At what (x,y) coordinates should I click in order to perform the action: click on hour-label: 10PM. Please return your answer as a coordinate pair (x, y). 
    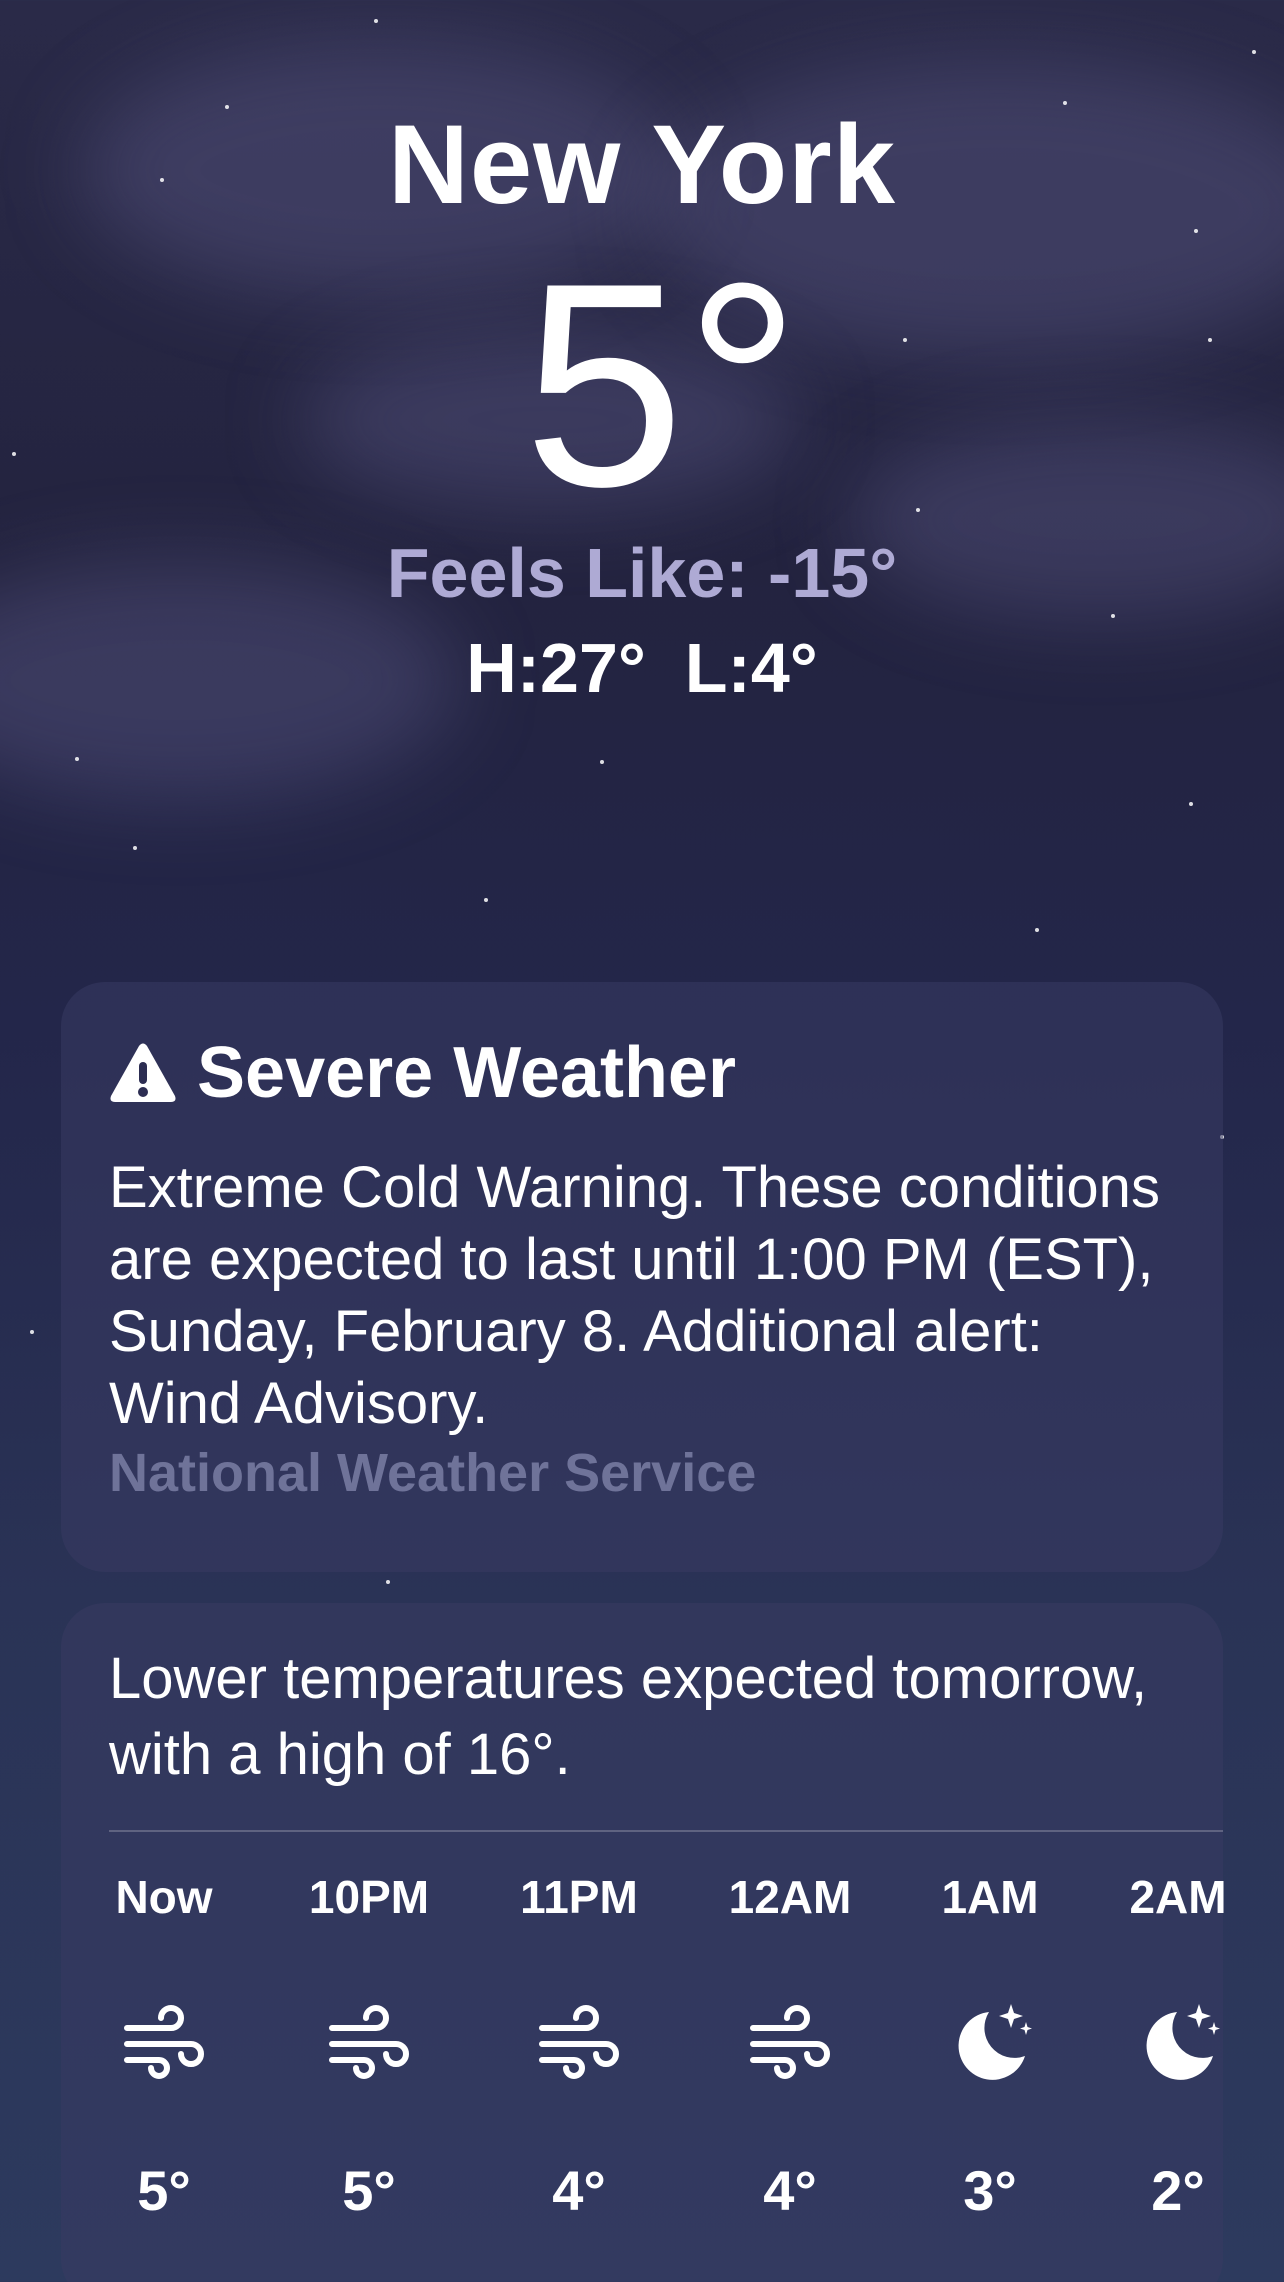
    Looking at the image, I should click on (369, 1897).